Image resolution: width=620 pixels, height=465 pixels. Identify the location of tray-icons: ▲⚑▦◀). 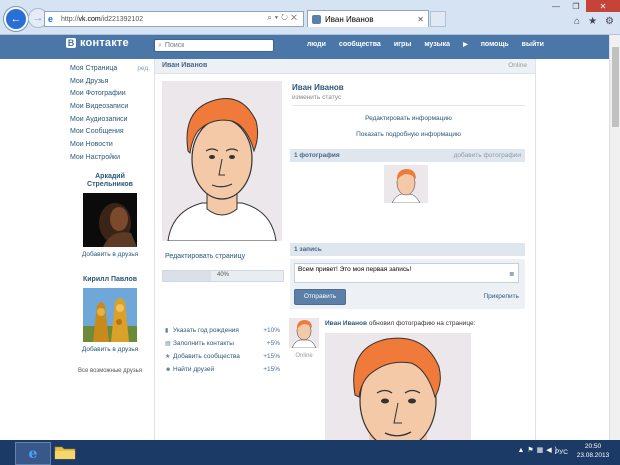
(538, 450).